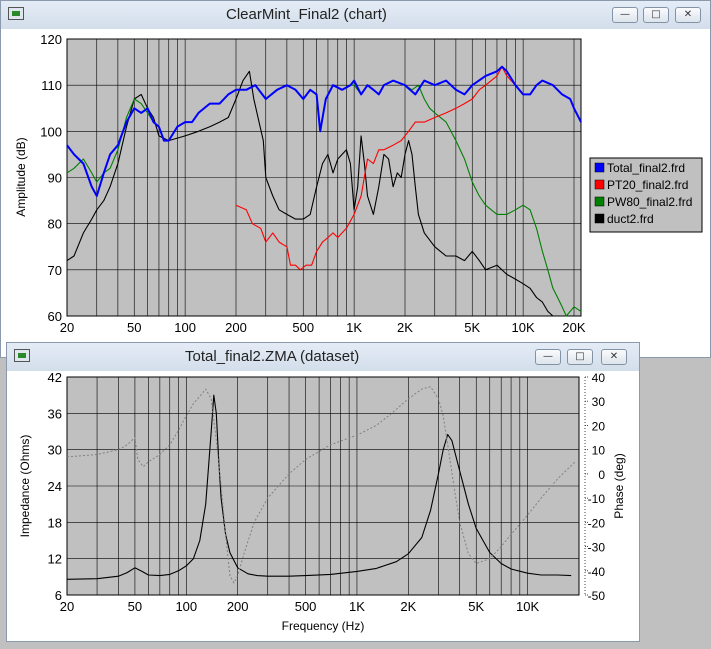 The height and width of the screenshot is (649, 711). What do you see at coordinates (646, 168) in the screenshot?
I see `legend-entry: Total_final2.frd` at bounding box center [646, 168].